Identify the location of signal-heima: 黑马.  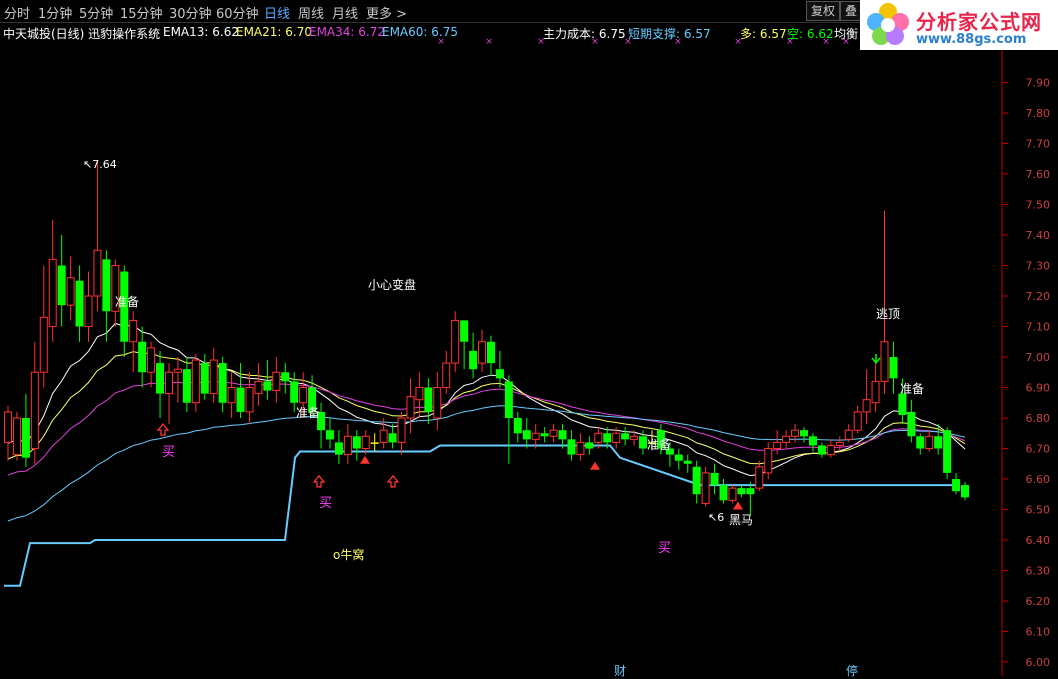
(741, 520).